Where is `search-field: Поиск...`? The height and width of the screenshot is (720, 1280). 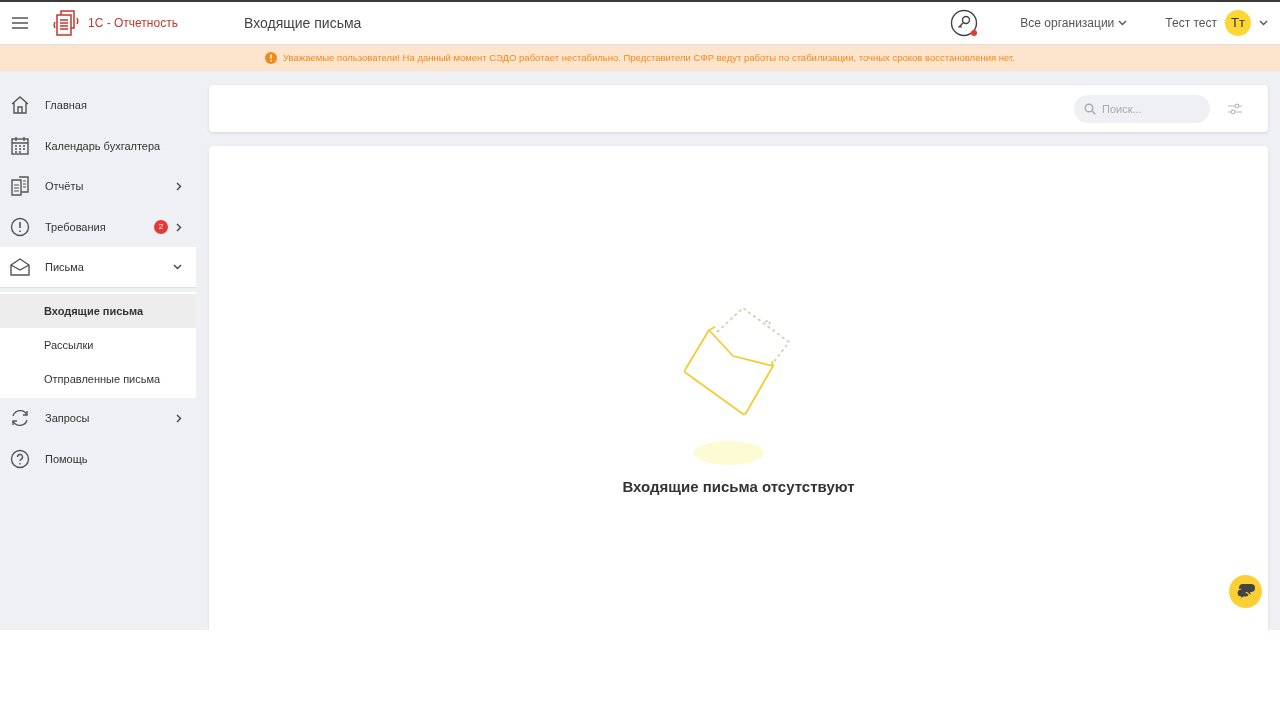
search-field: Поиск... is located at coordinates (1142, 108).